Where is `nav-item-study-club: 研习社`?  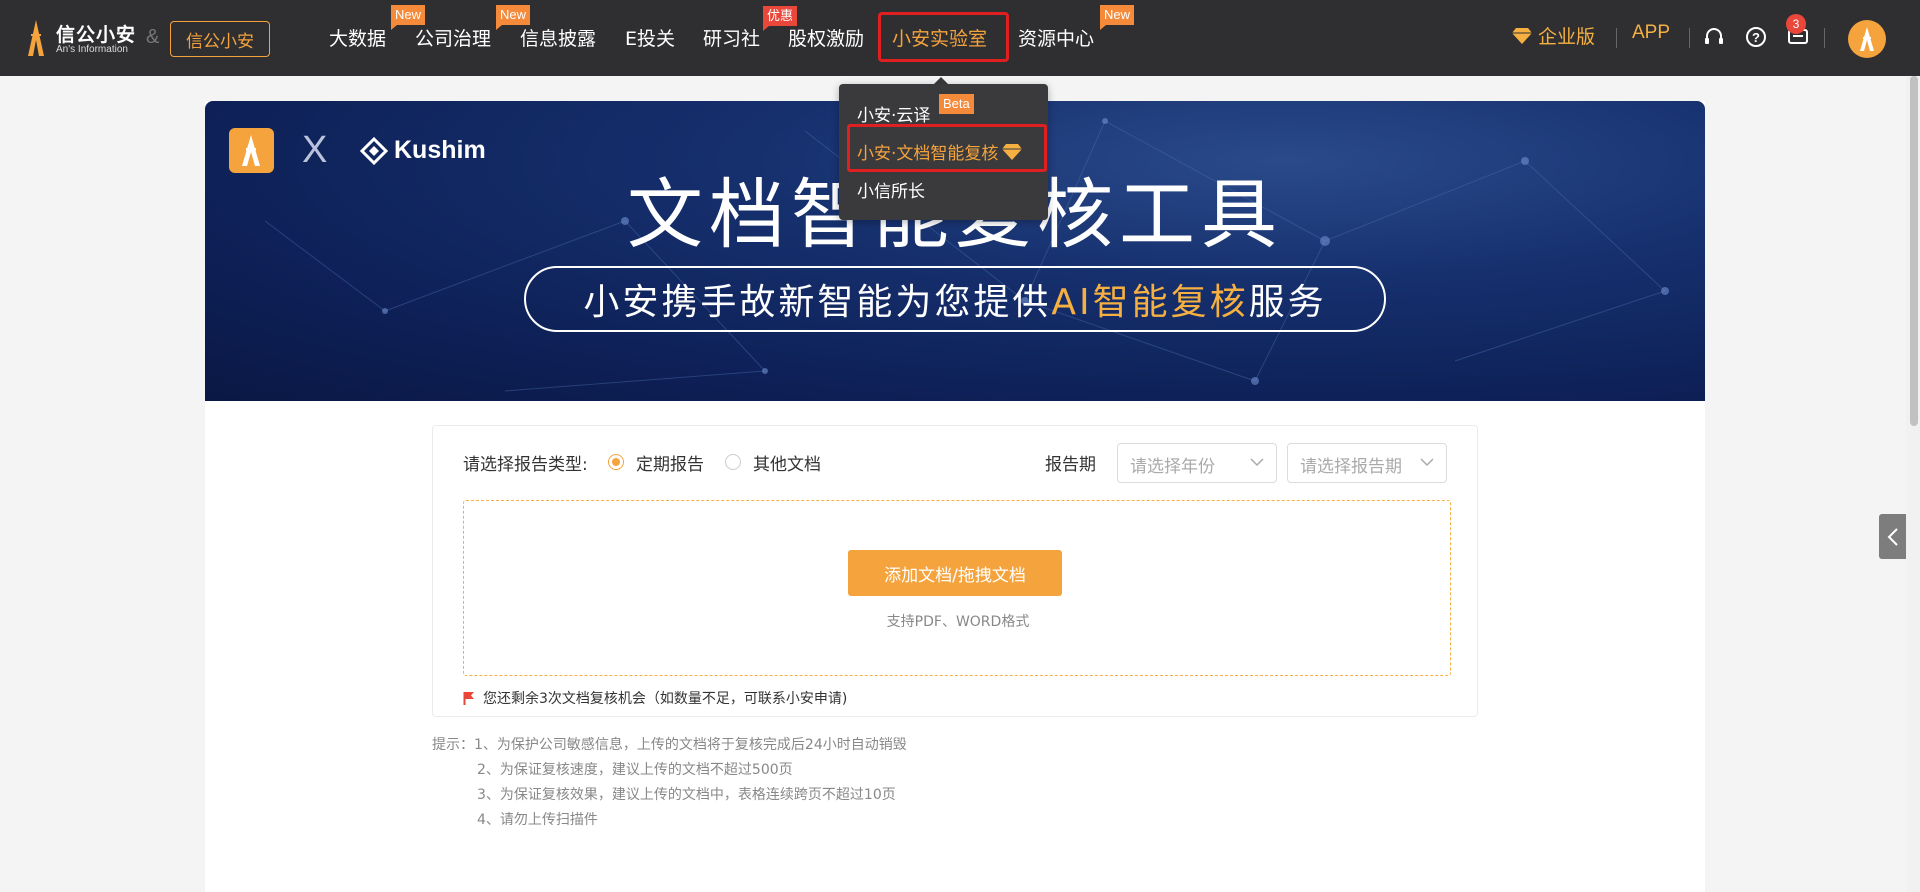
nav-item-study-club: 研习社 is located at coordinates (731, 37).